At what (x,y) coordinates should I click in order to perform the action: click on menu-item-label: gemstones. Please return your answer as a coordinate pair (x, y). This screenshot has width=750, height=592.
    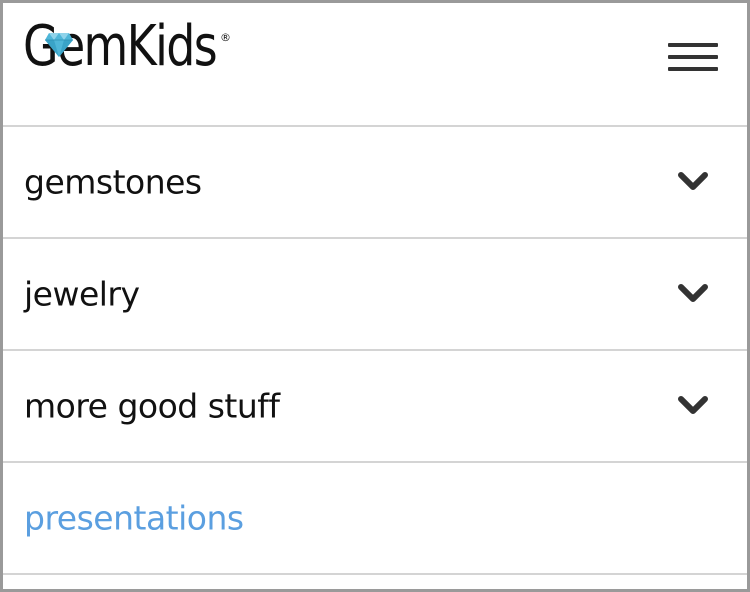
    Looking at the image, I should click on (113, 182).